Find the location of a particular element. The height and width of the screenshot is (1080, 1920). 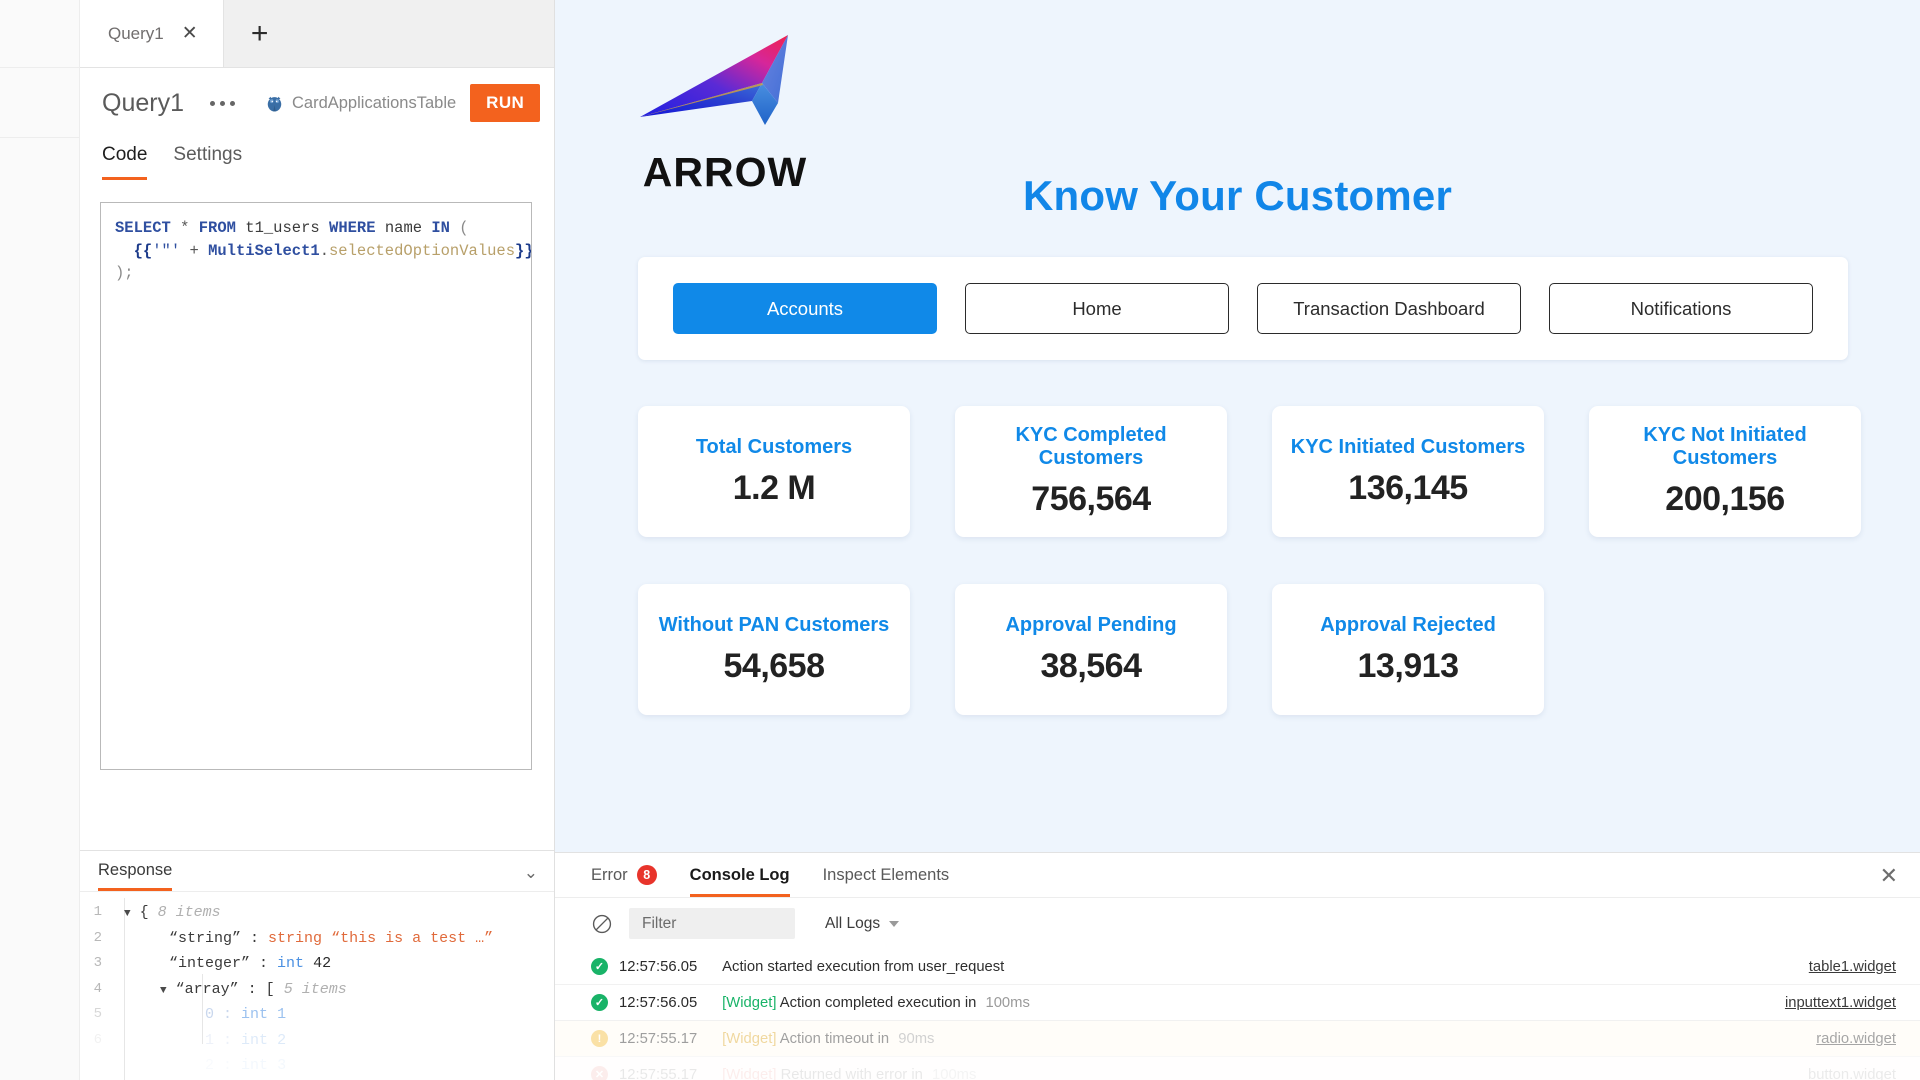

datasource-chip: CardApplicationsTable is located at coordinates (360, 103).